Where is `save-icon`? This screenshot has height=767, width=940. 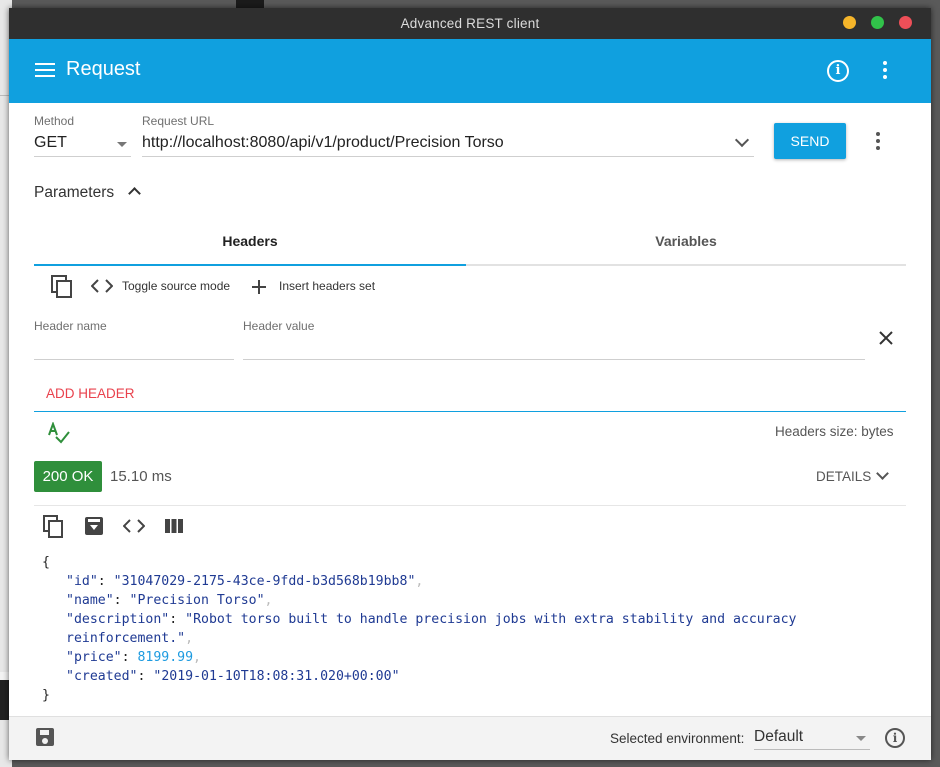 save-icon is located at coordinates (45, 737).